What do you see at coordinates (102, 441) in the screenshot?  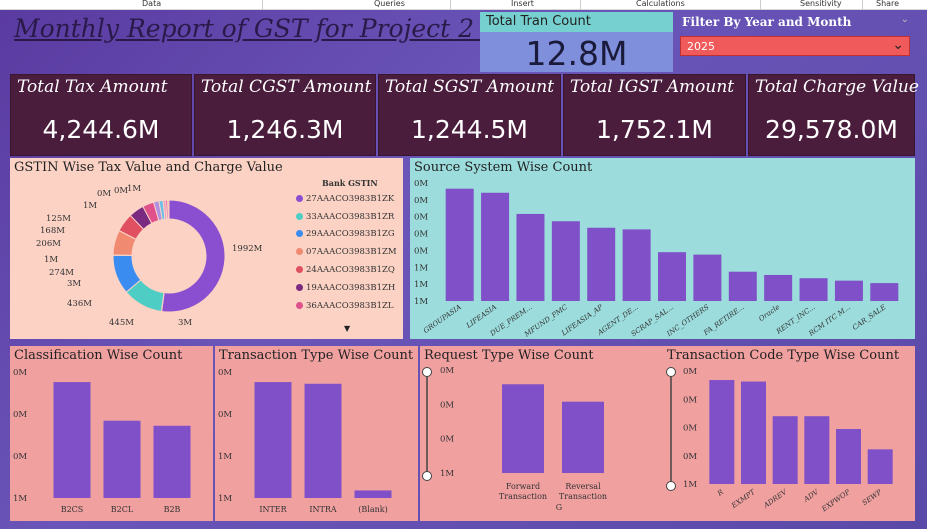 I see `classification-bar-chart: 1M 0M 0M 0M B2CS B2CL B2B` at bounding box center [102, 441].